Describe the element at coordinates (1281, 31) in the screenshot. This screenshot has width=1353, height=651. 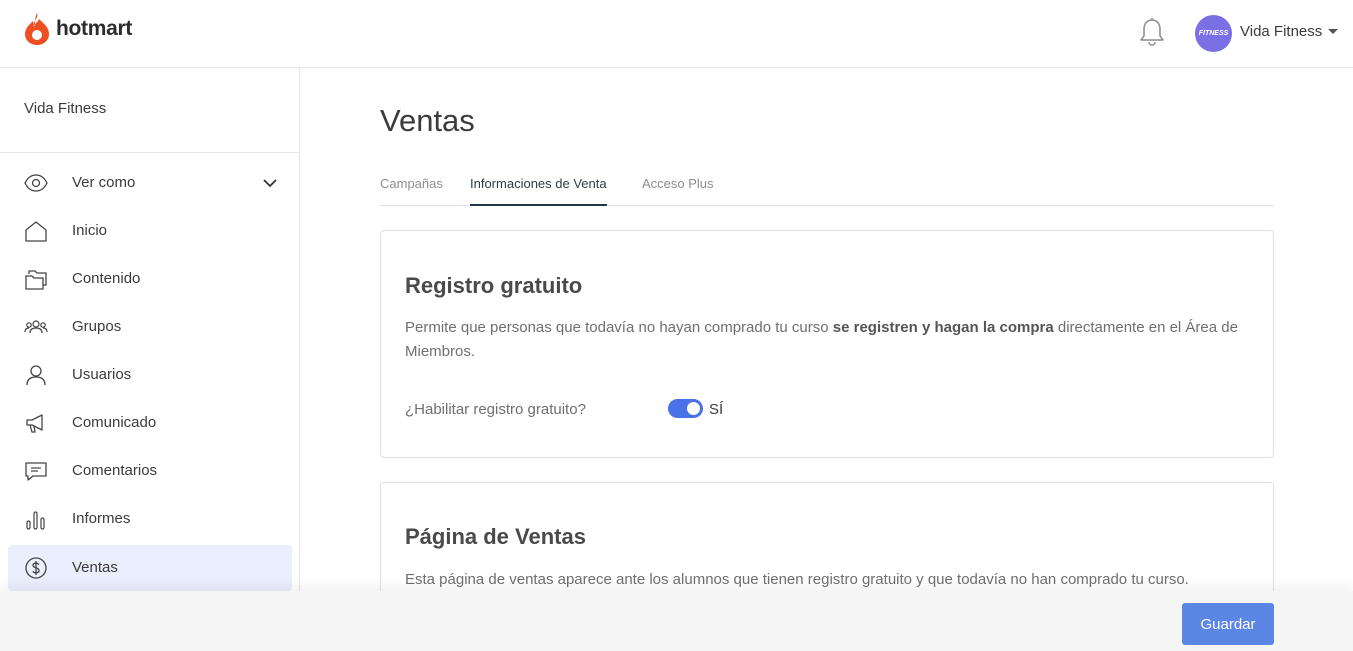
I see `user-name: Vida Fitness` at that location.